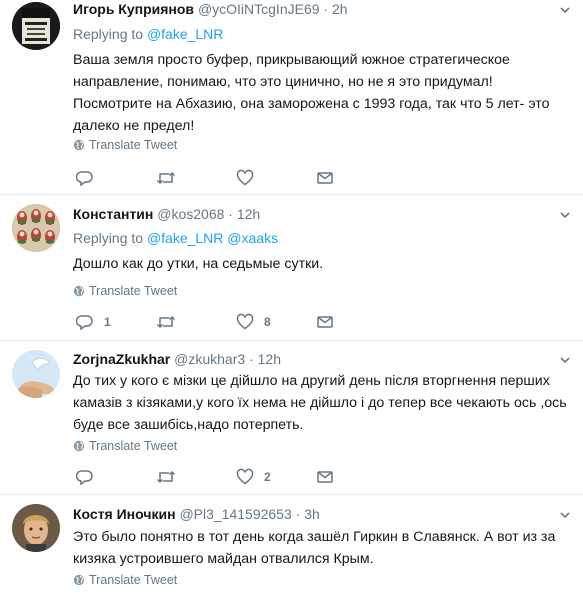 Image resolution: width=583 pixels, height=604 pixels. I want to click on like-button, so click(250, 178).